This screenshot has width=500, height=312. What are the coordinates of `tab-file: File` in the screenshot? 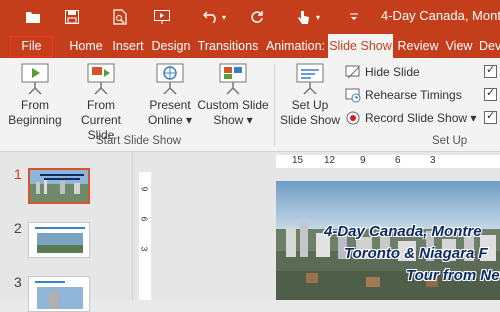 It's located at (31, 46).